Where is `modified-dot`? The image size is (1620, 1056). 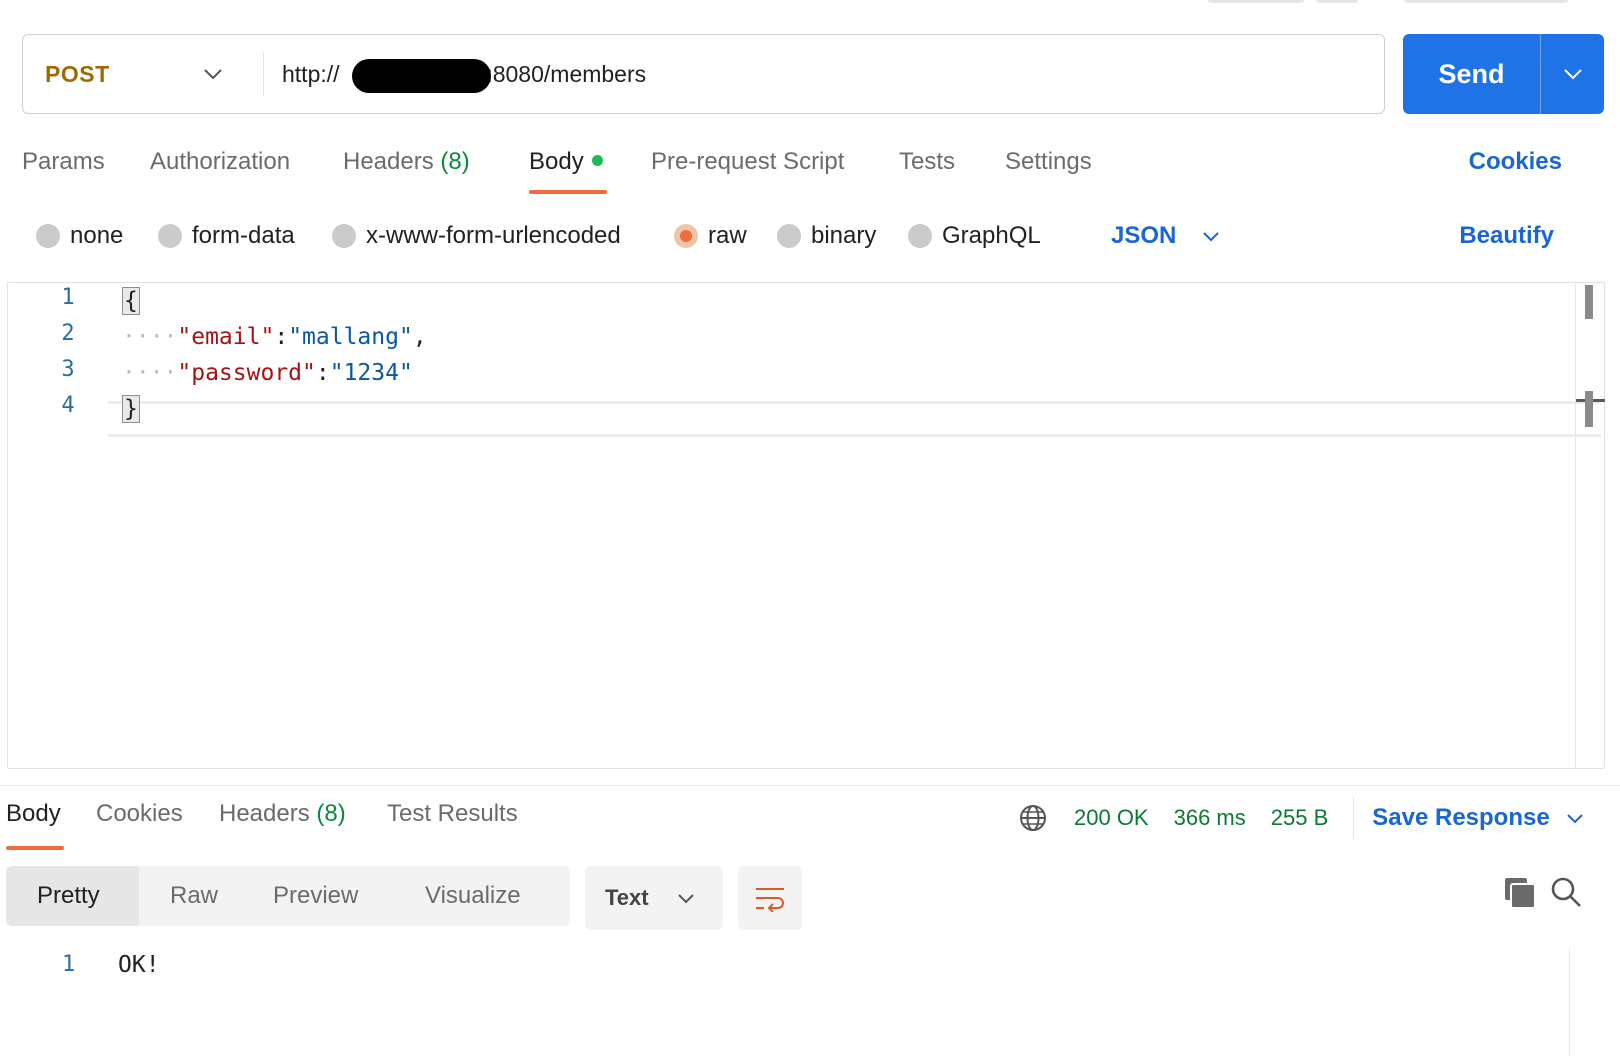
modified-dot is located at coordinates (597, 161).